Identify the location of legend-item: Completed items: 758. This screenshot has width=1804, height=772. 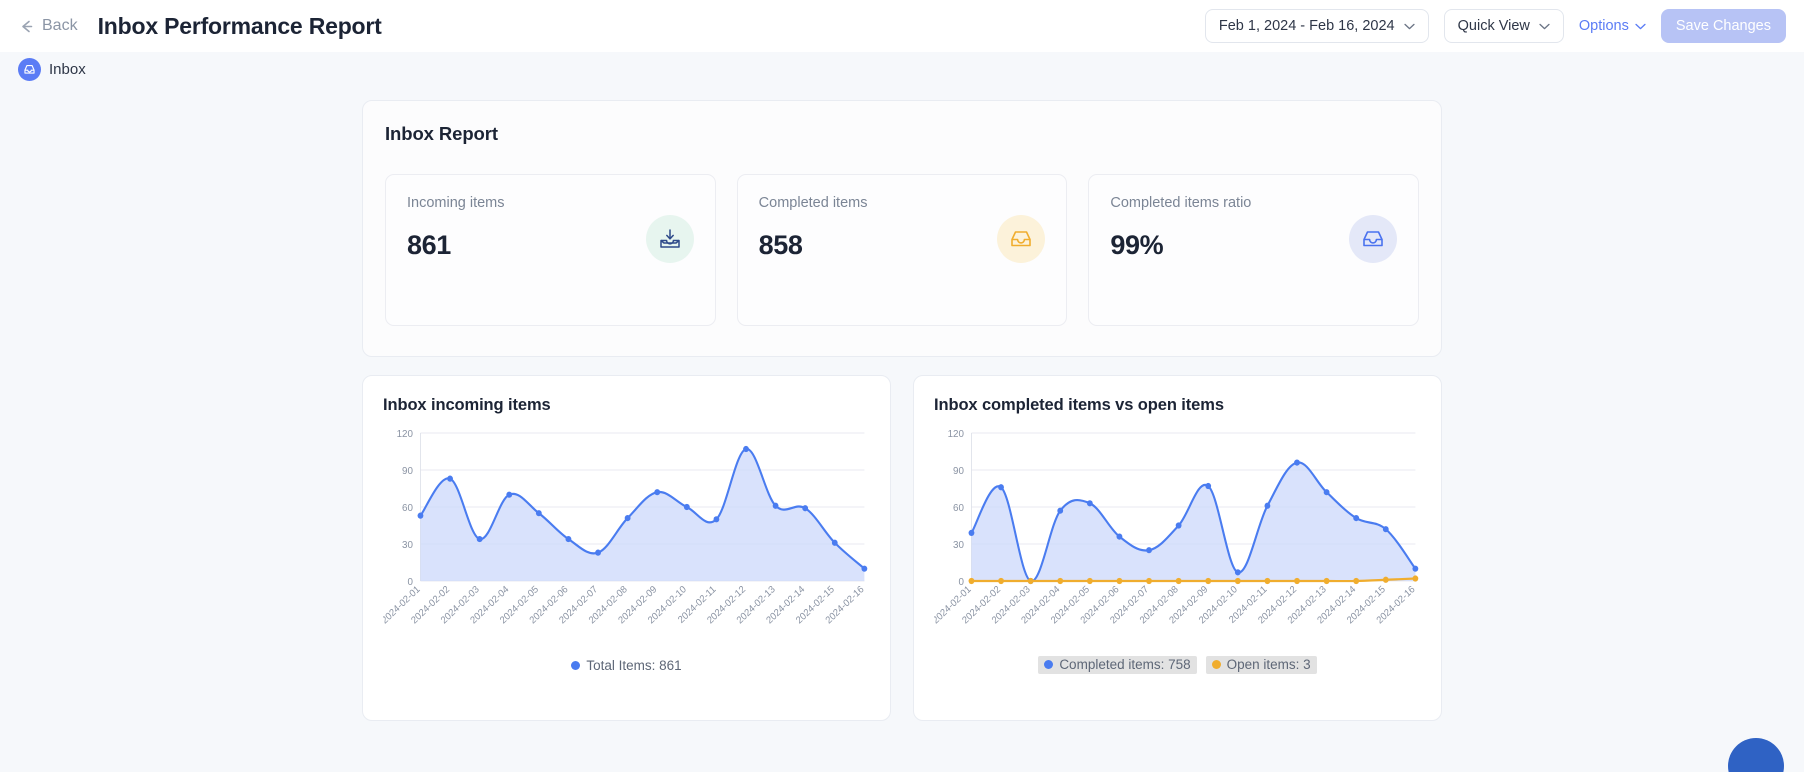
(1117, 665).